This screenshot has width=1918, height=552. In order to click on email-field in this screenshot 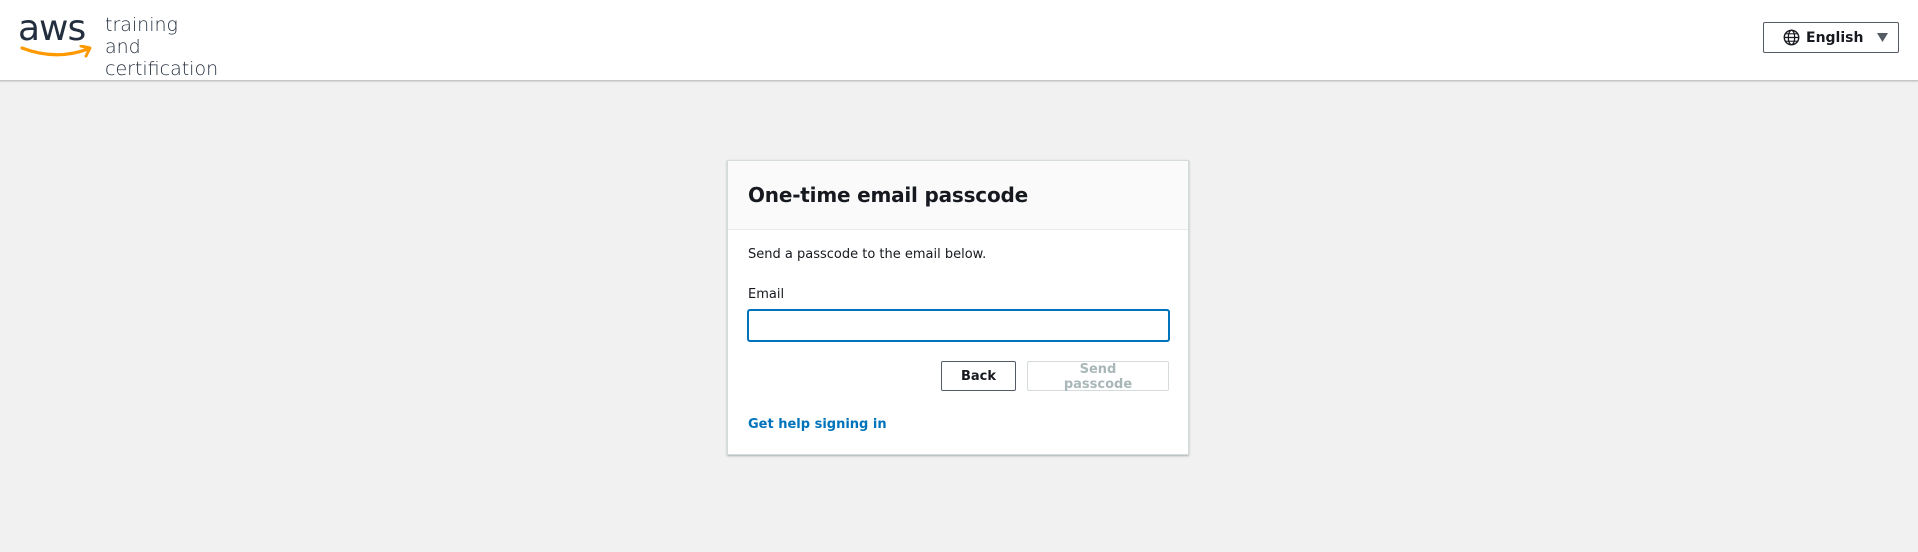, I will do `click(958, 325)`.